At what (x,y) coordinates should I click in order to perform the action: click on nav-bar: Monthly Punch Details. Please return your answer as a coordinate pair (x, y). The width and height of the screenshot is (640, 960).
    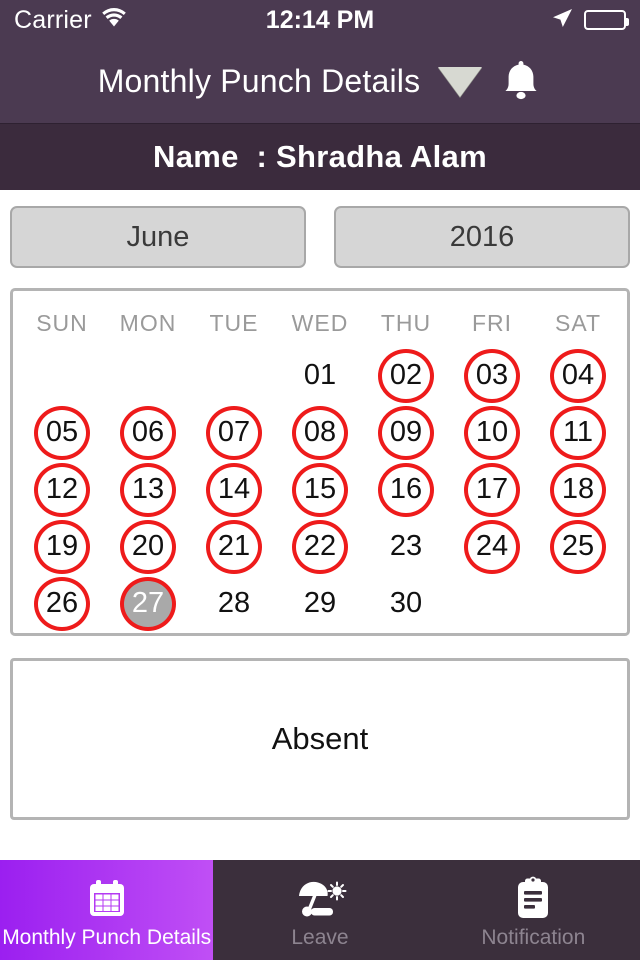
    Looking at the image, I should click on (320, 82).